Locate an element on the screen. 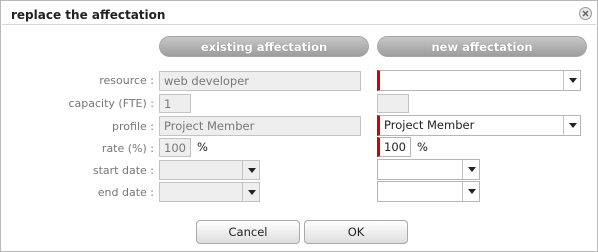 This screenshot has height=252, width=598. new-resource-select is located at coordinates (479, 80).